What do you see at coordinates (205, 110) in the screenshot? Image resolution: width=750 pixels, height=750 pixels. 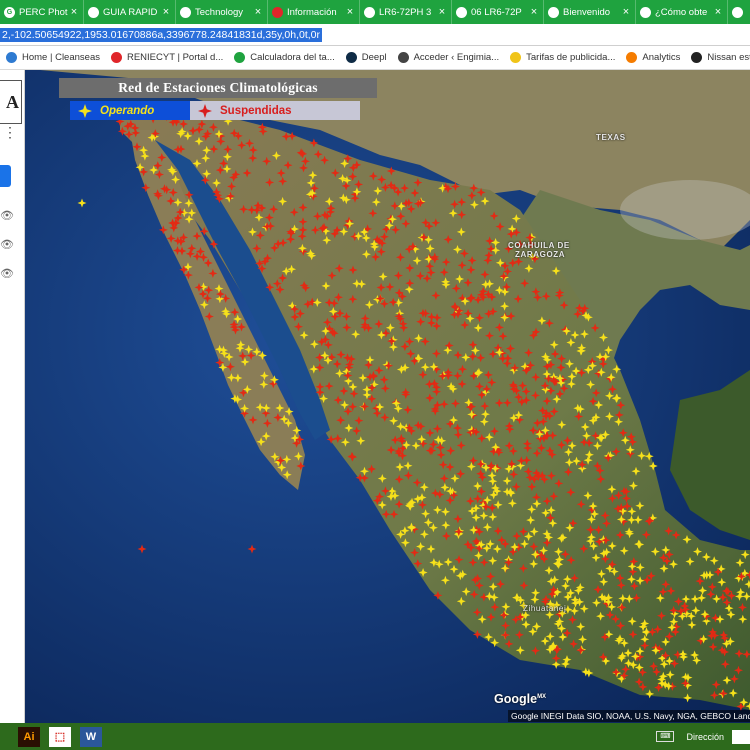 I see `suspended-marker-icon` at bounding box center [205, 110].